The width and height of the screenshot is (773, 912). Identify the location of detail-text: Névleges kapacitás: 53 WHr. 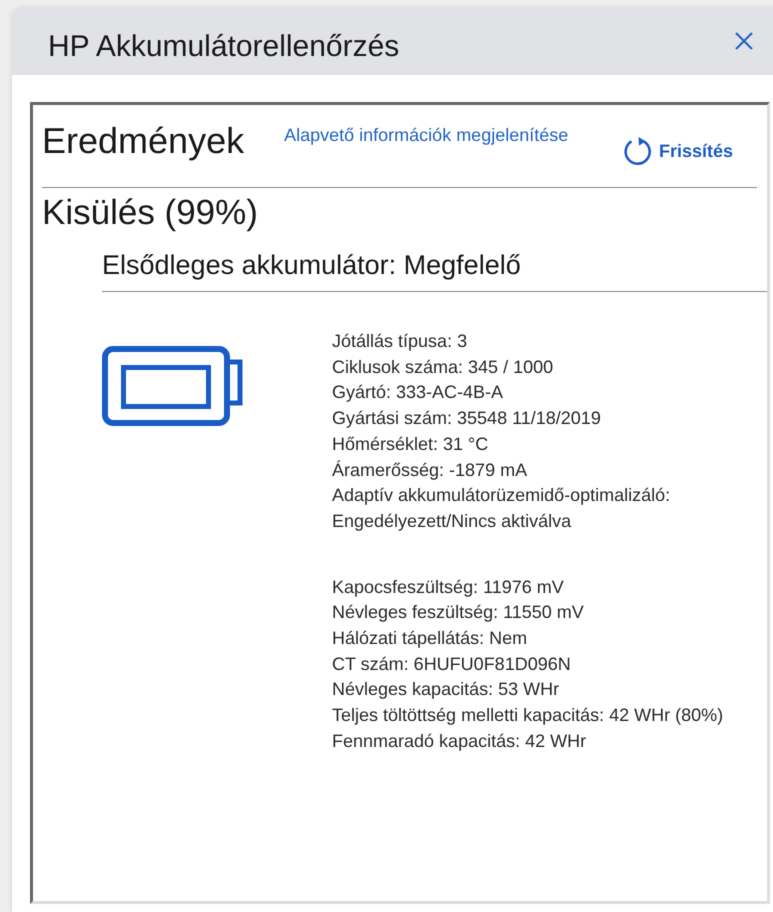
(446, 690).